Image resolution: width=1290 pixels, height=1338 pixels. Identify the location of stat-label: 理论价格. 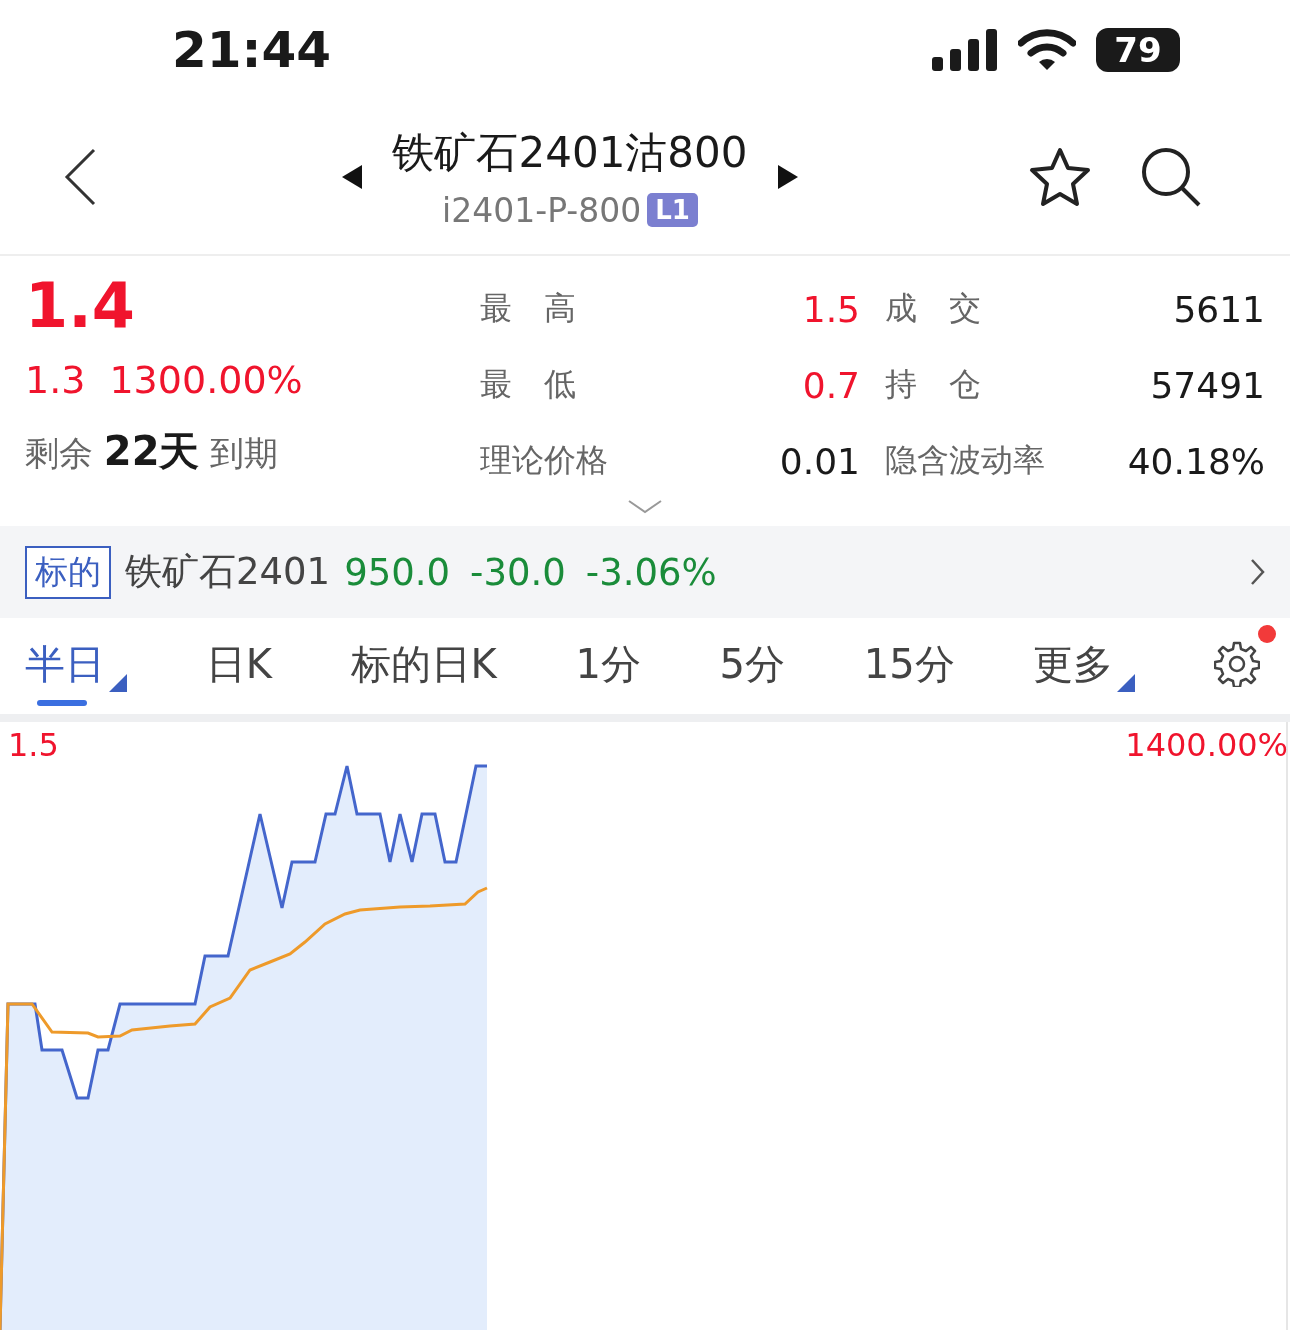
(544, 460).